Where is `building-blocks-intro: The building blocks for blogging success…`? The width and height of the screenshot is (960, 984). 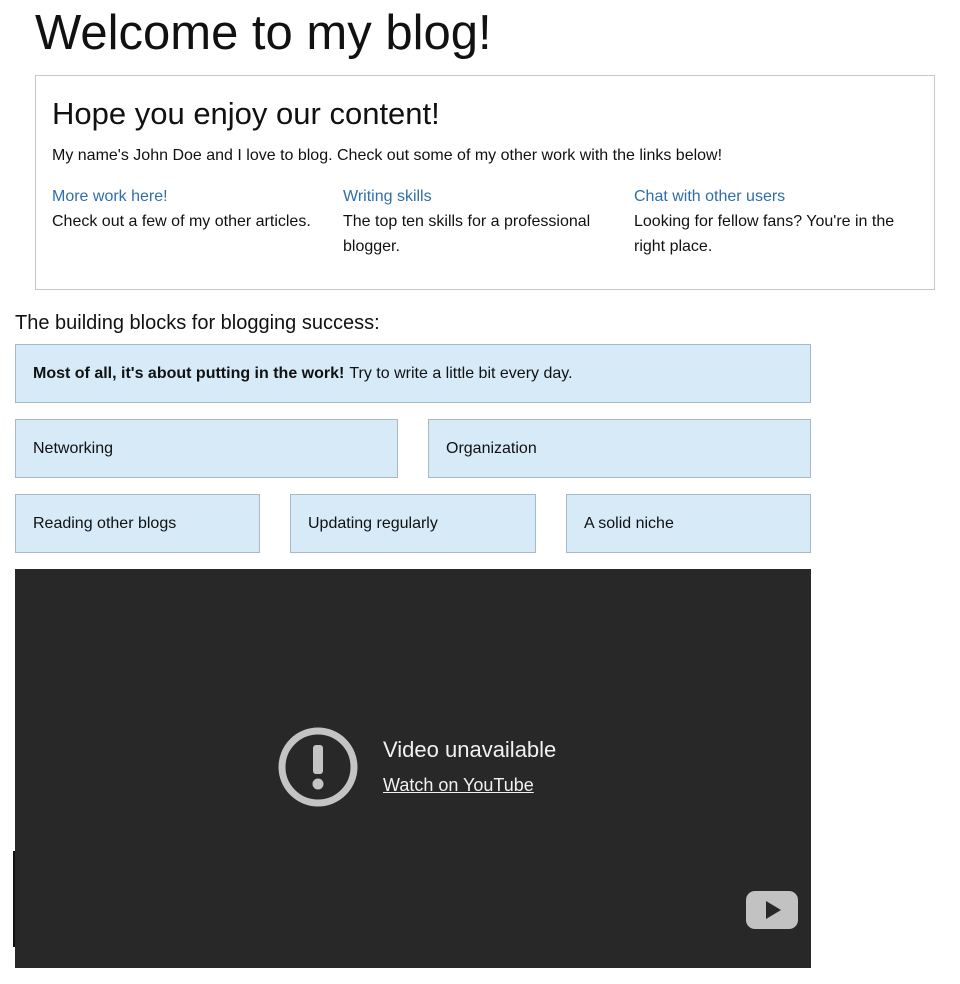
building-blocks-intro: The building blocks for blogging success… is located at coordinates (197, 323).